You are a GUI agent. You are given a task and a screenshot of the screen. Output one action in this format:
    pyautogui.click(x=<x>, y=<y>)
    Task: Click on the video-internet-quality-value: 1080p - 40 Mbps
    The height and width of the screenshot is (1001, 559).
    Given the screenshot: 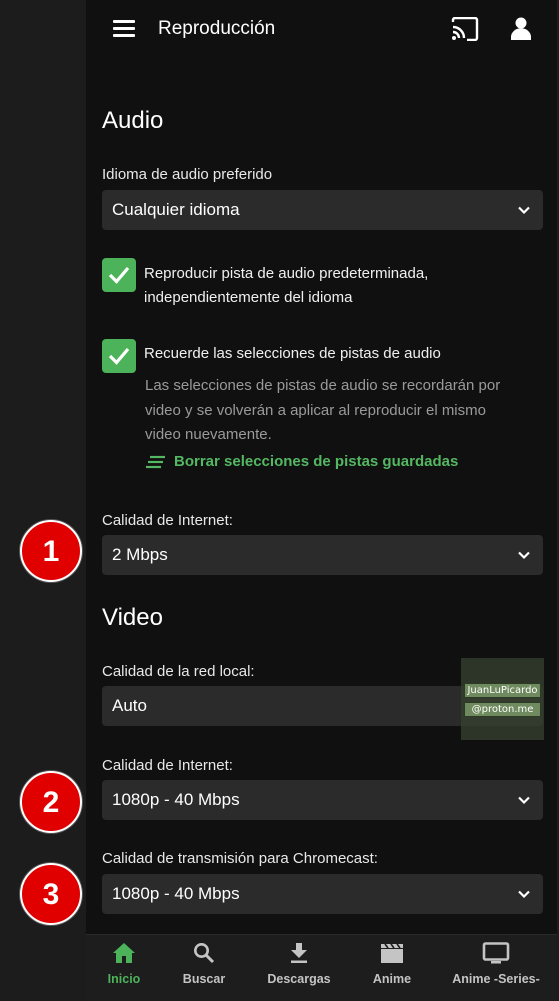 What is the action you would take?
    pyautogui.click(x=176, y=799)
    